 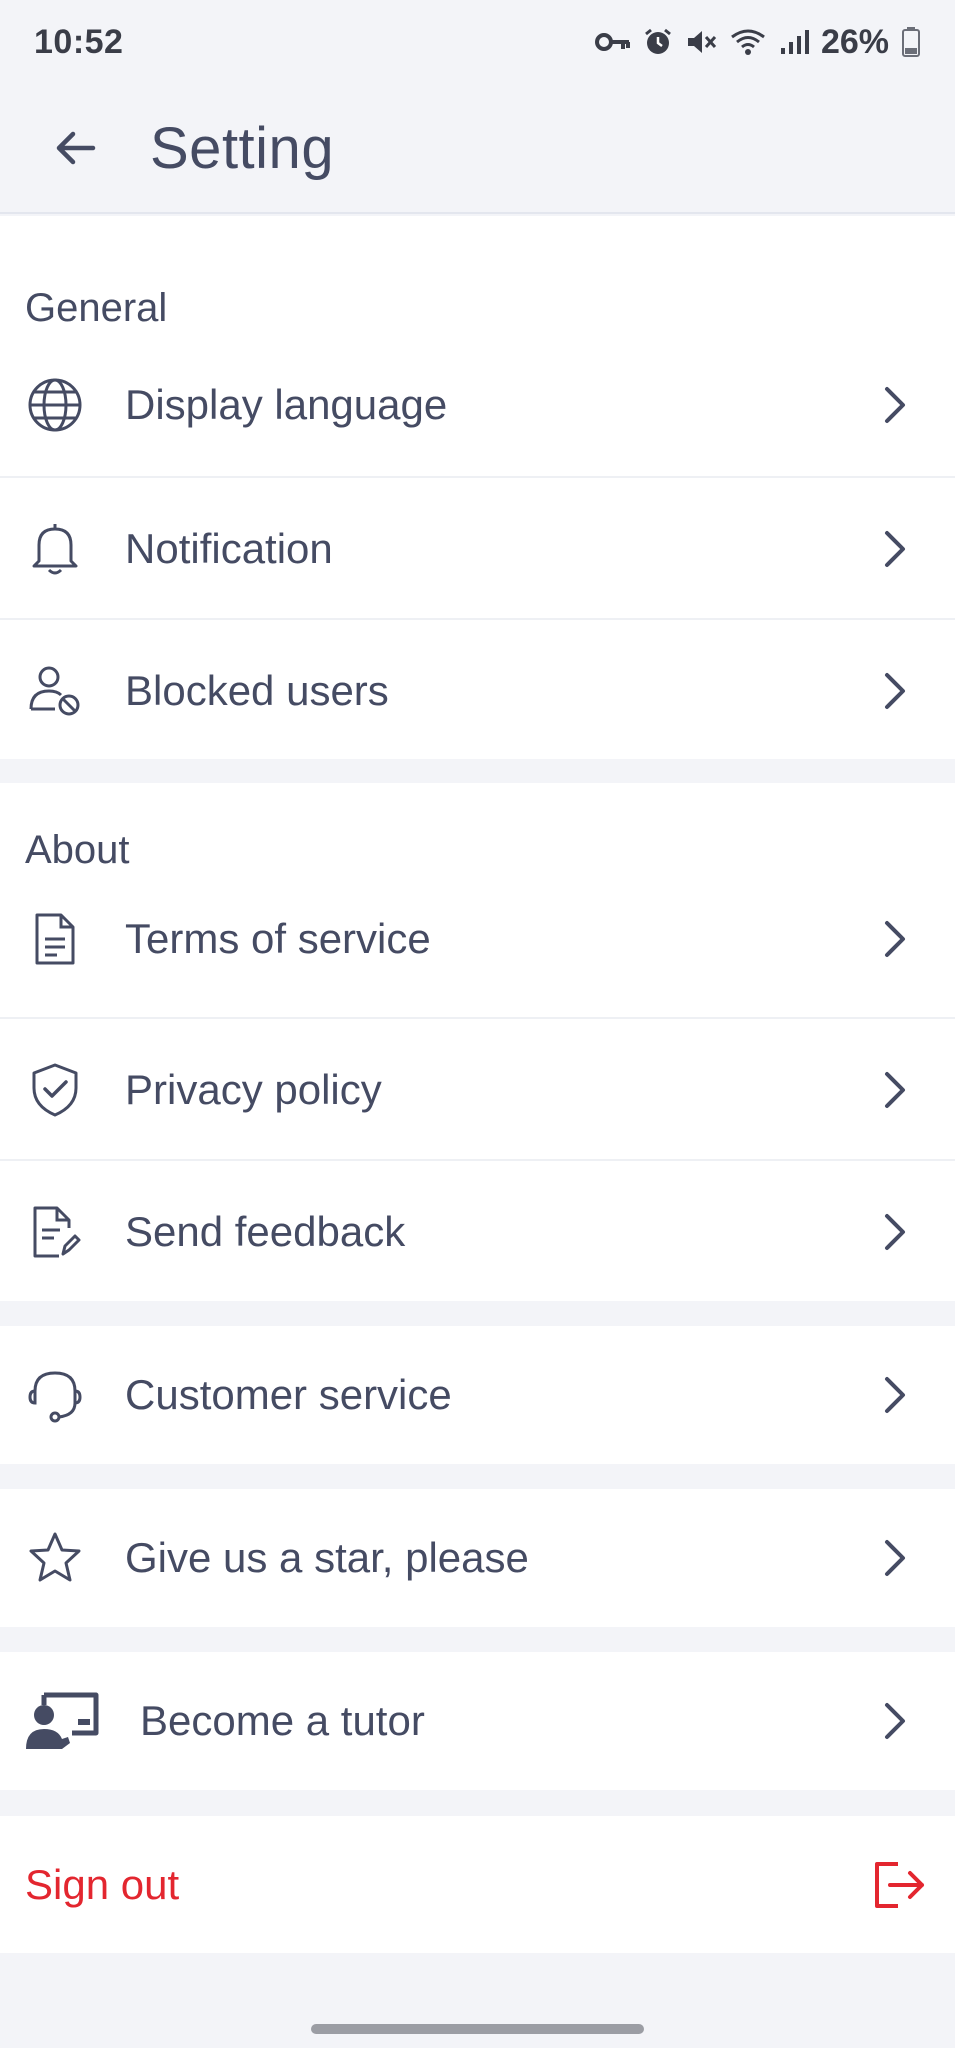 I want to click on app-bar: Setting, so click(x=477, y=149).